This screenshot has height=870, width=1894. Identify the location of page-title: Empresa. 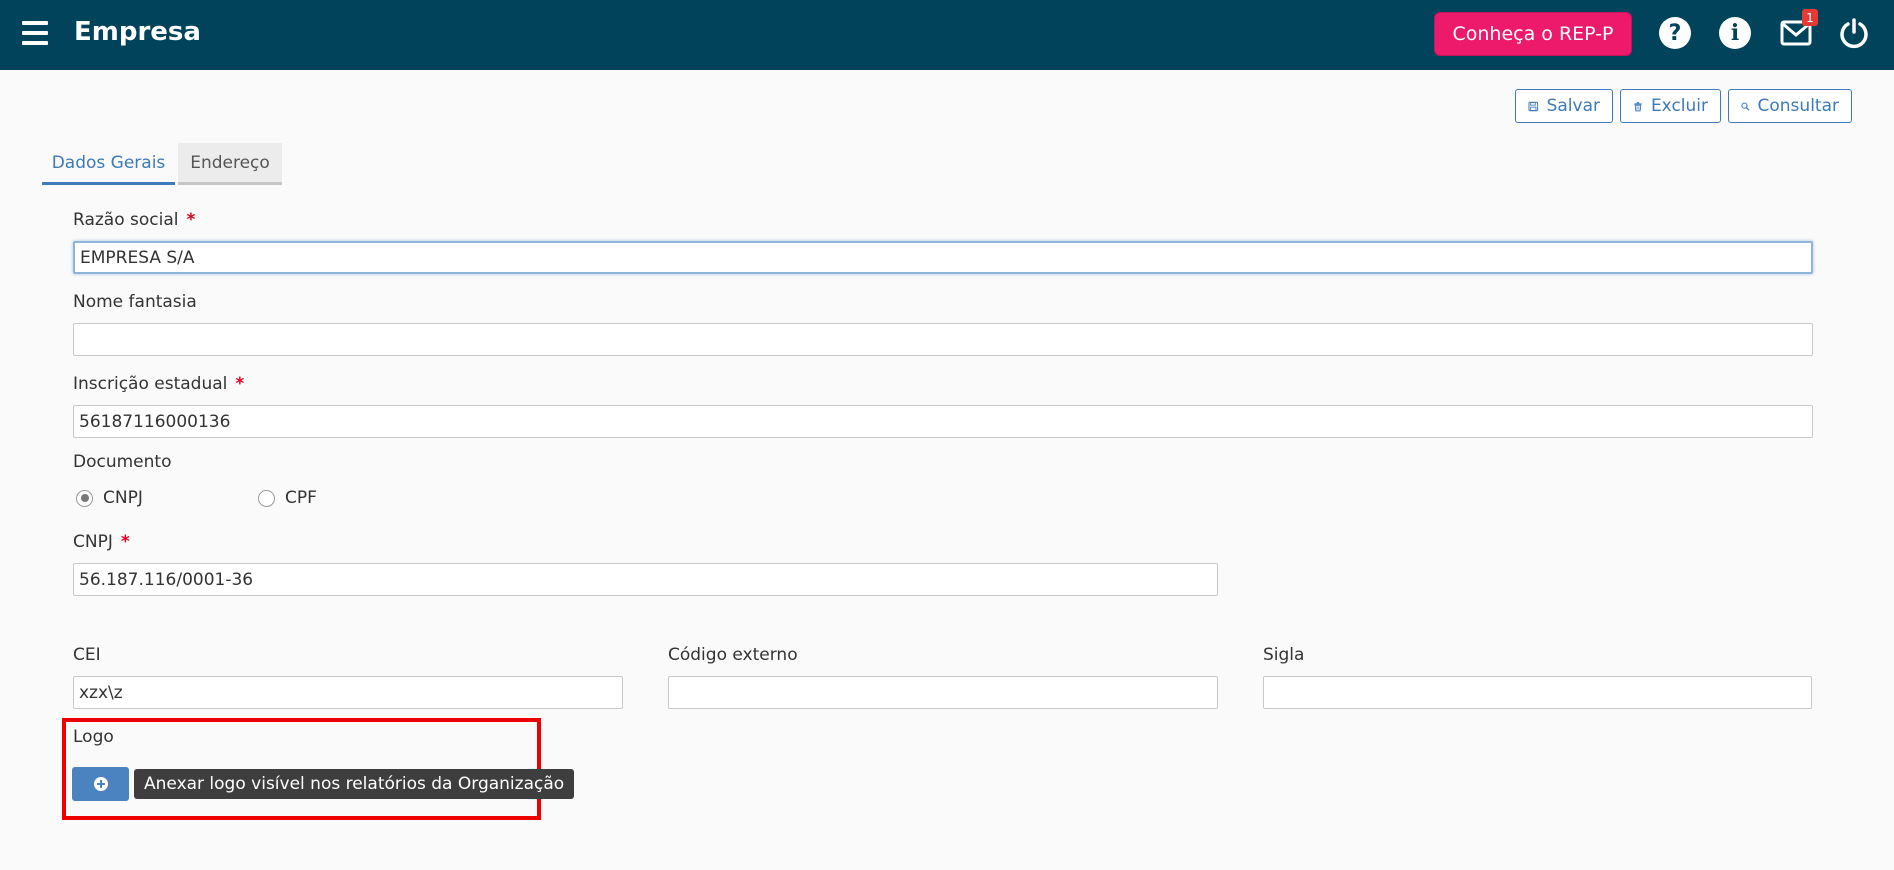
(137, 32).